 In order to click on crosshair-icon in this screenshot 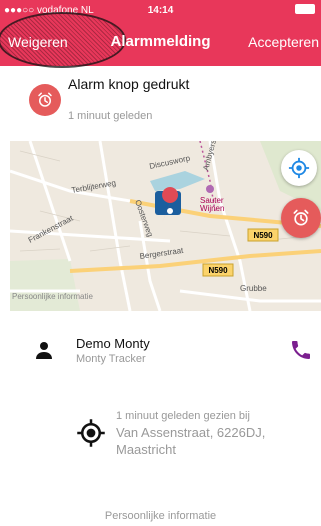, I will do `click(299, 168)`.